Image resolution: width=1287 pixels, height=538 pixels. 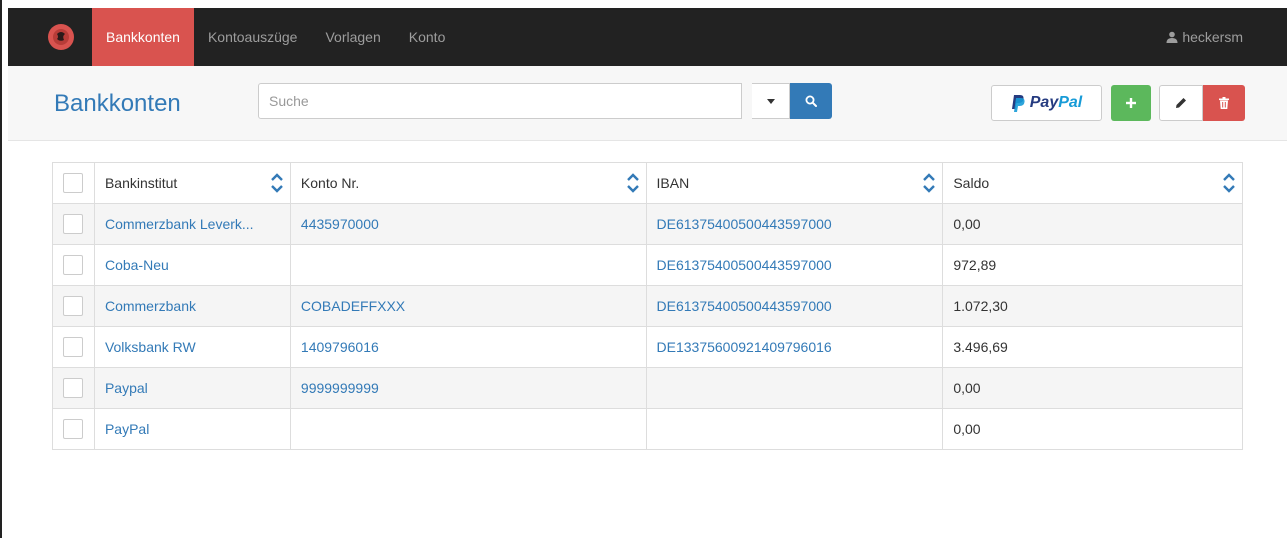 I want to click on select-all-cell, so click(x=73, y=183).